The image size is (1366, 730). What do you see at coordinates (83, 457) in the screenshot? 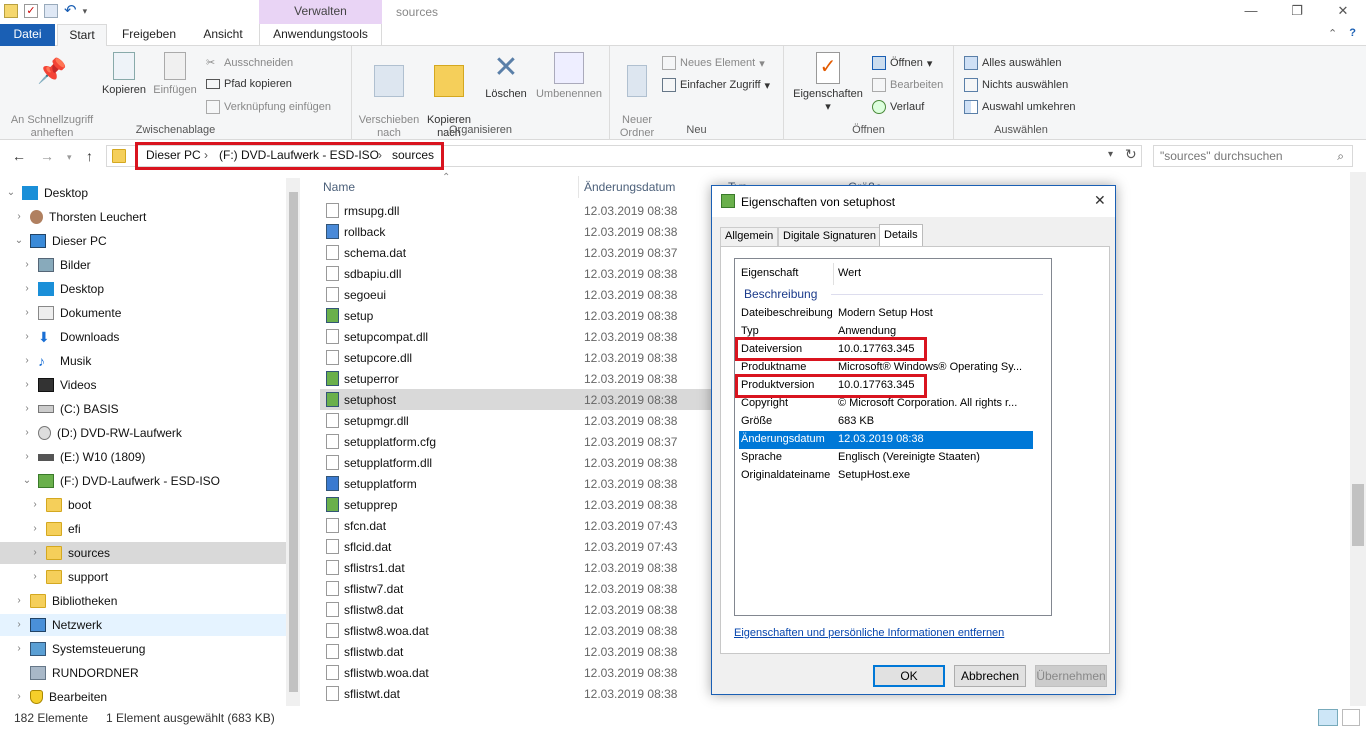
I see `nav-item-drive-e: › (E:) W10 (1809)` at bounding box center [83, 457].